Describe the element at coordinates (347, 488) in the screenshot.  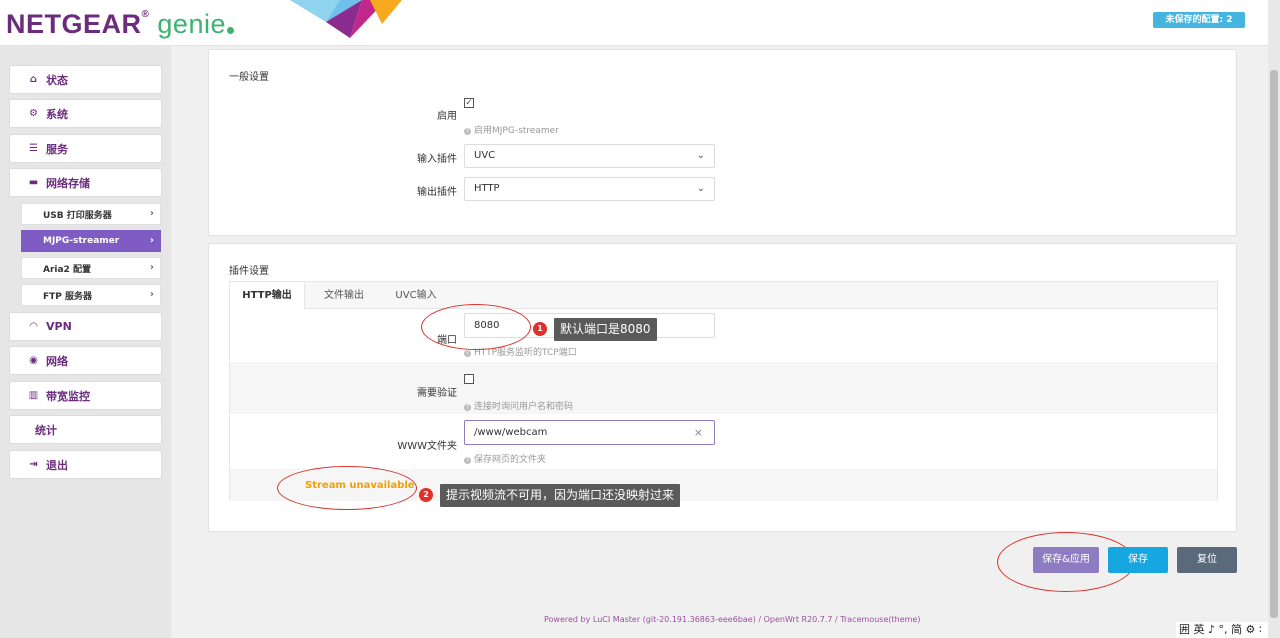
I see `annotation-circle-stream` at that location.